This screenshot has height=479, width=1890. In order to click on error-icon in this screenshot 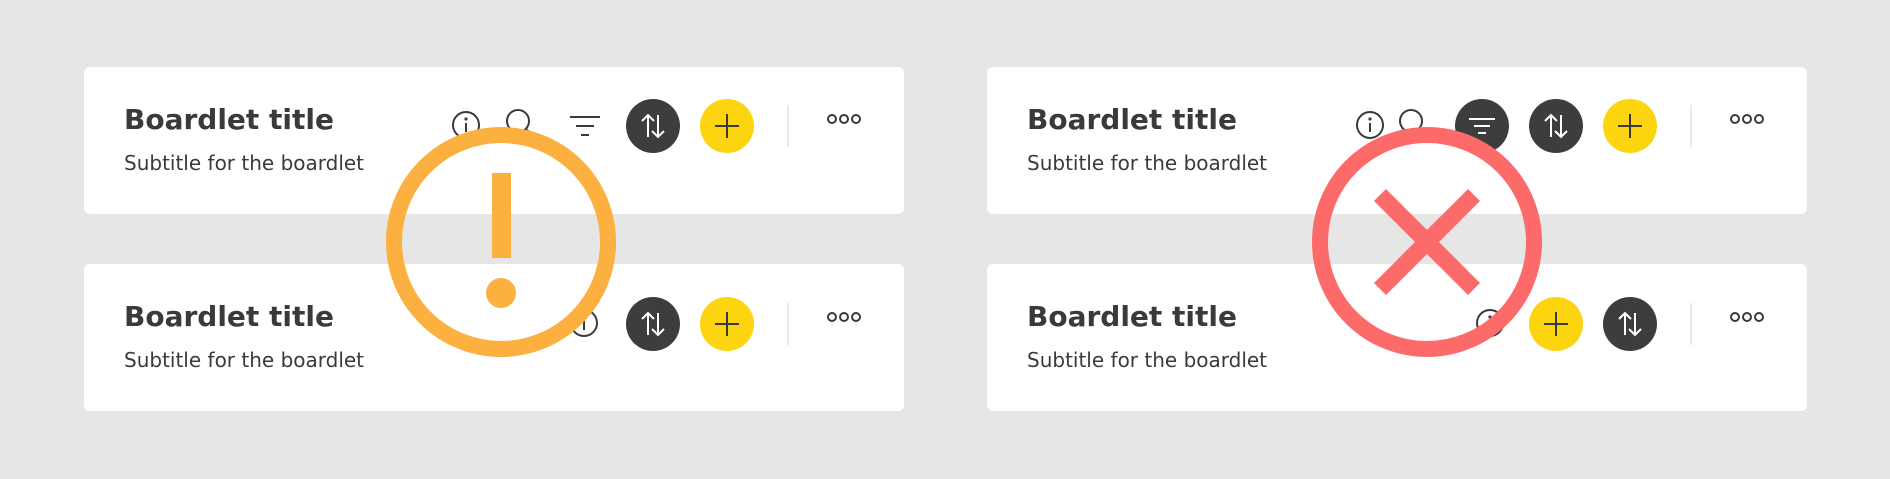, I will do `click(1427, 242)`.